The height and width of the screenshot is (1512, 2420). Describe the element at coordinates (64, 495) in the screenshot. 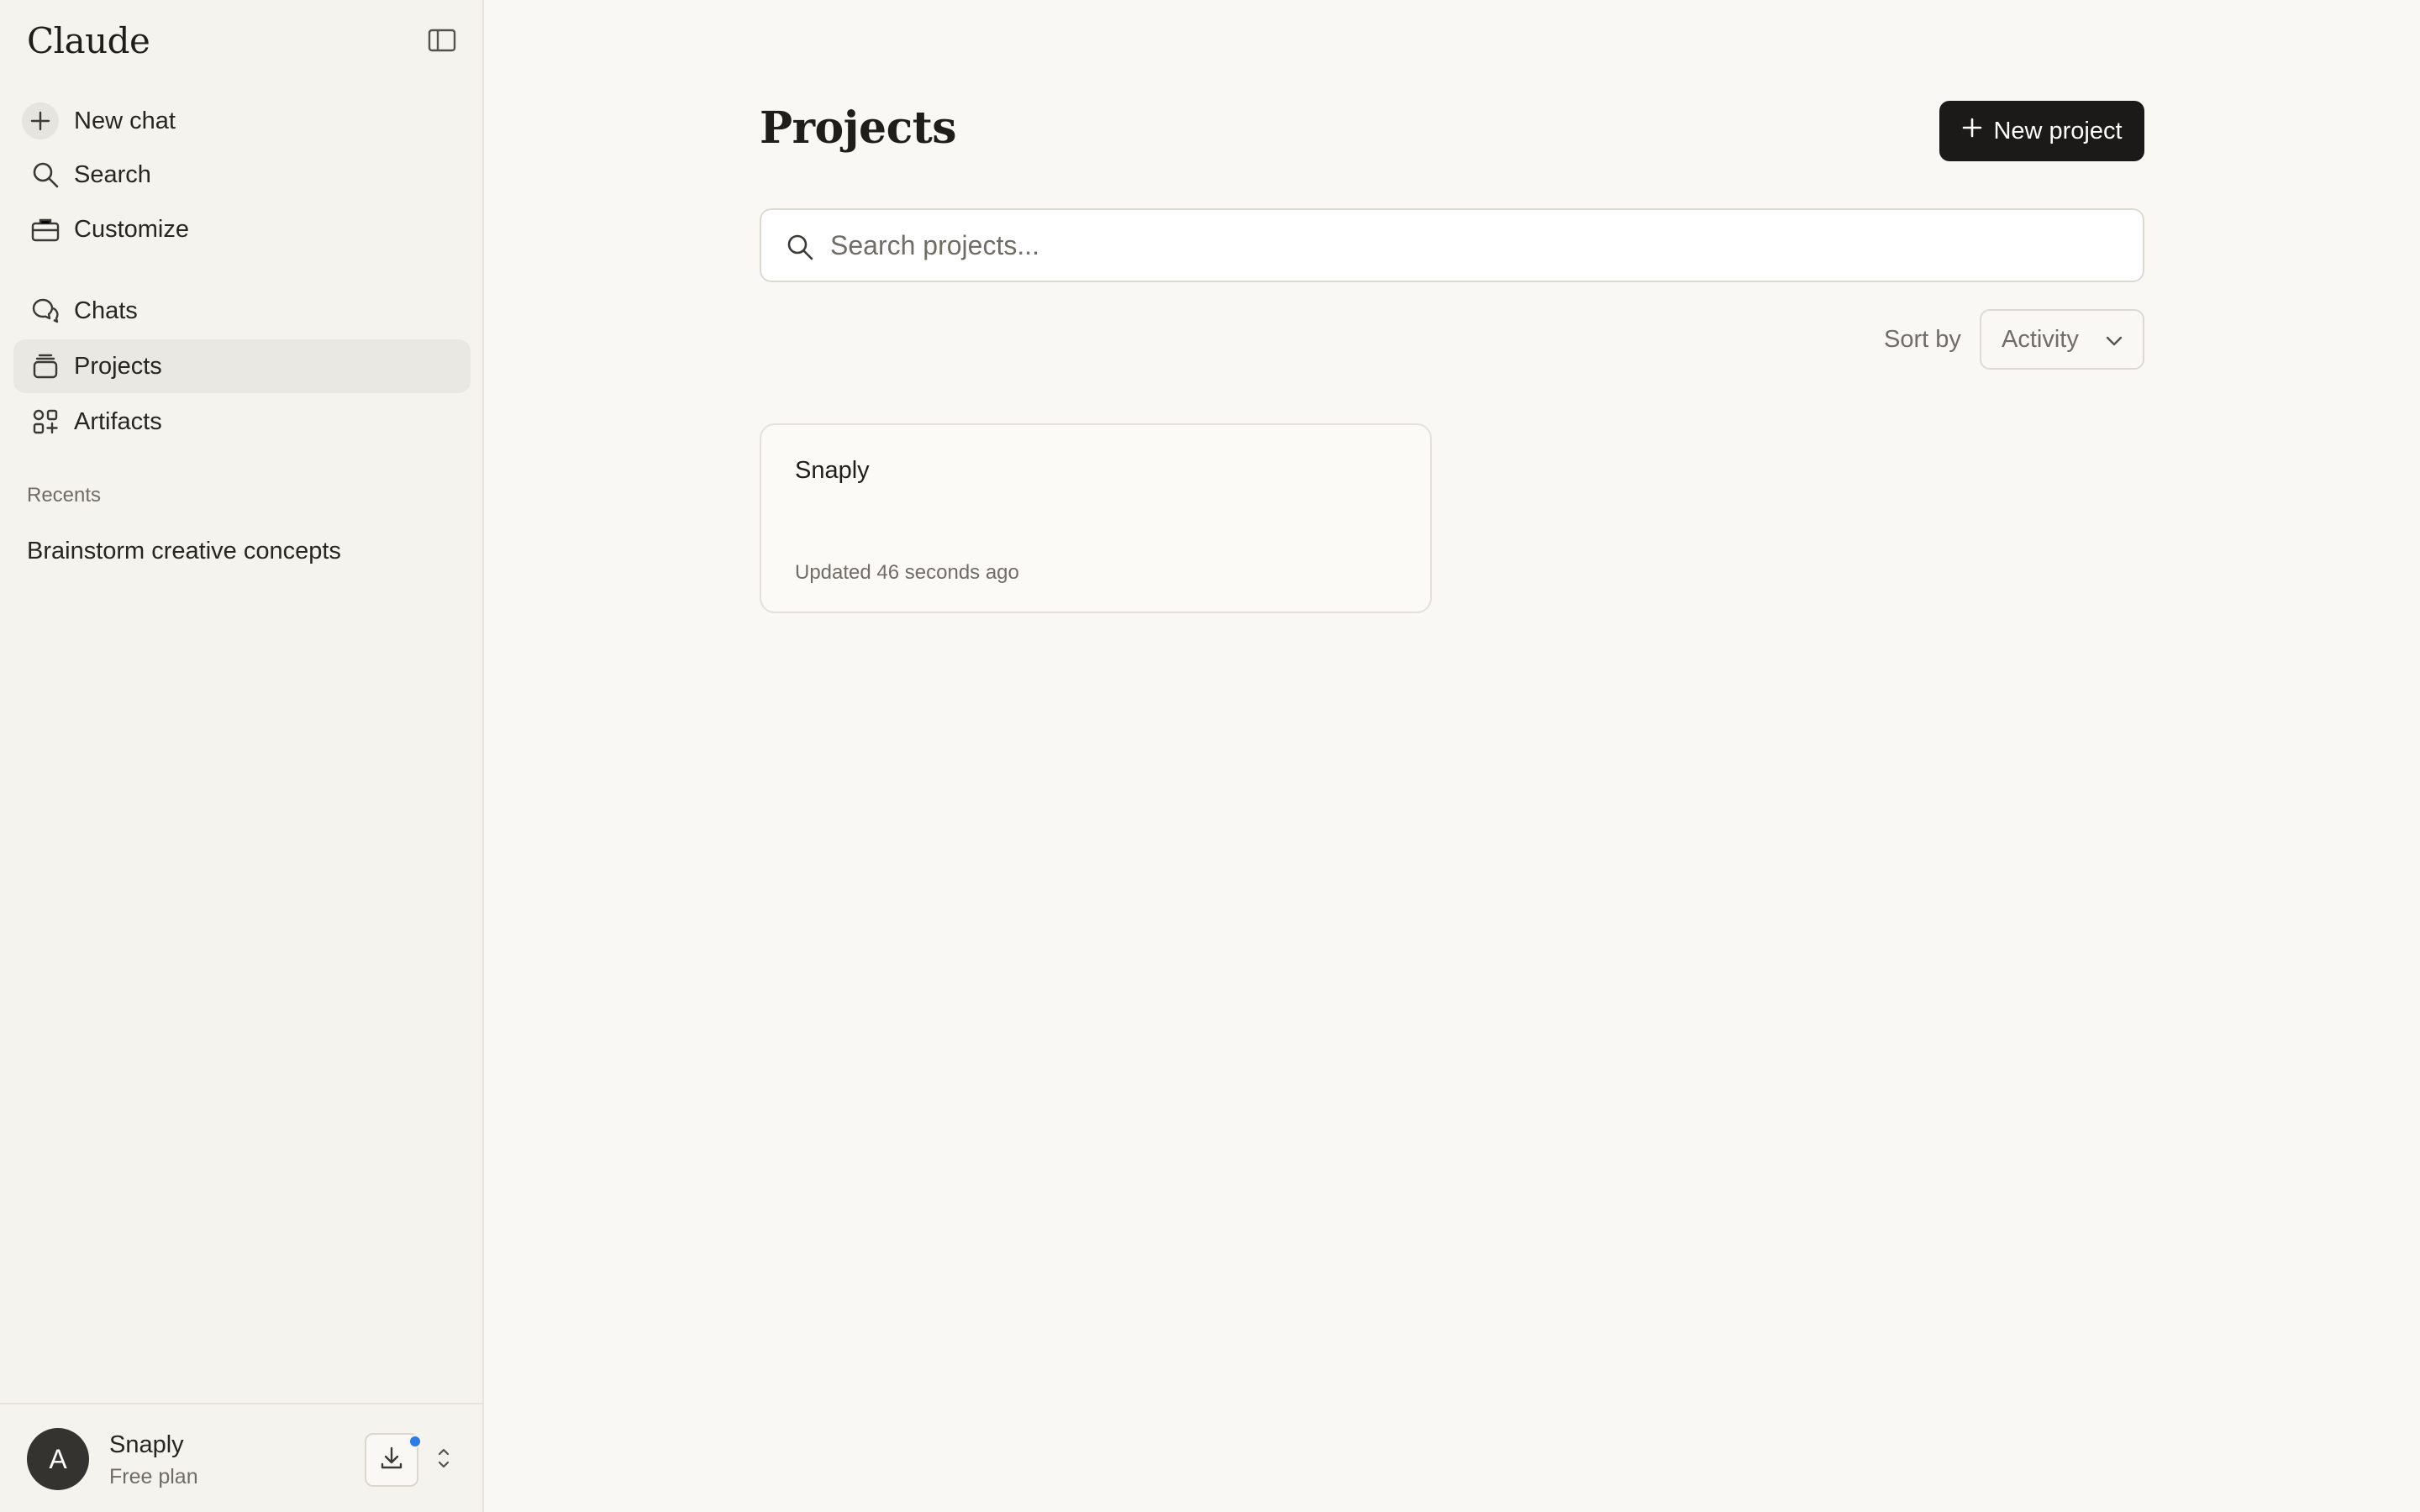

I see `recents-heading: Recents` at that location.